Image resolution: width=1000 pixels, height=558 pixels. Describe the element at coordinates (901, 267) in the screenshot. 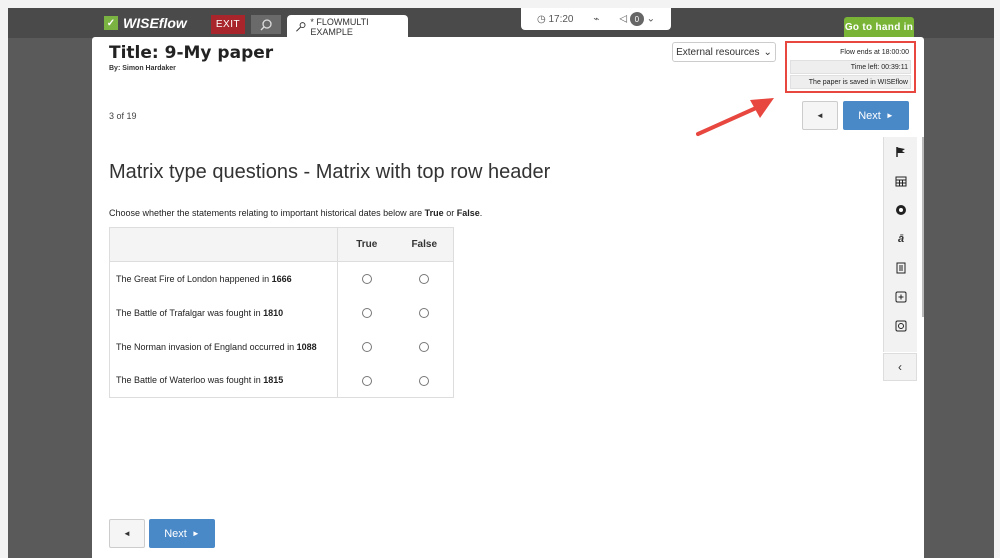

I see `notes-icon` at that location.